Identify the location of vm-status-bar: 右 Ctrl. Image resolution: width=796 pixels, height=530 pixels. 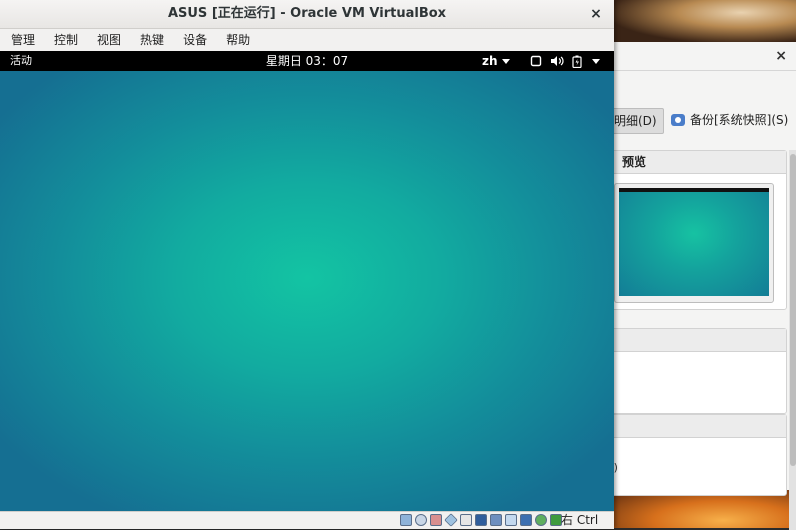
(307, 520).